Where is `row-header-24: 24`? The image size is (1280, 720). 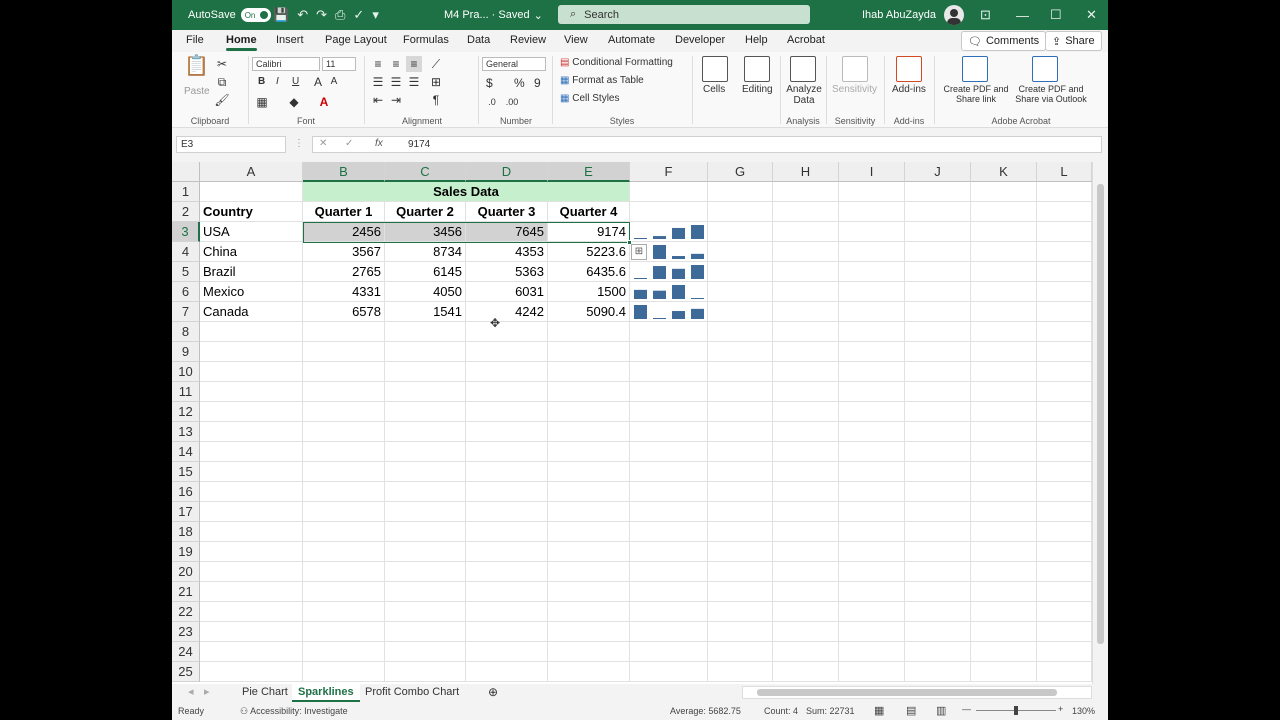 row-header-24: 24 is located at coordinates (186, 652).